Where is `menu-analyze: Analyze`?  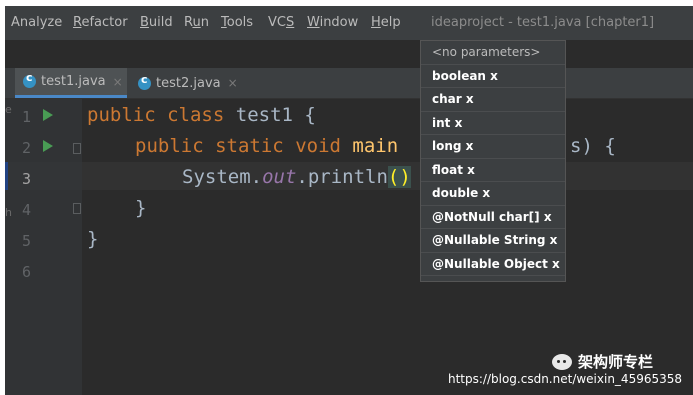 menu-analyze: Analyze is located at coordinates (36, 22).